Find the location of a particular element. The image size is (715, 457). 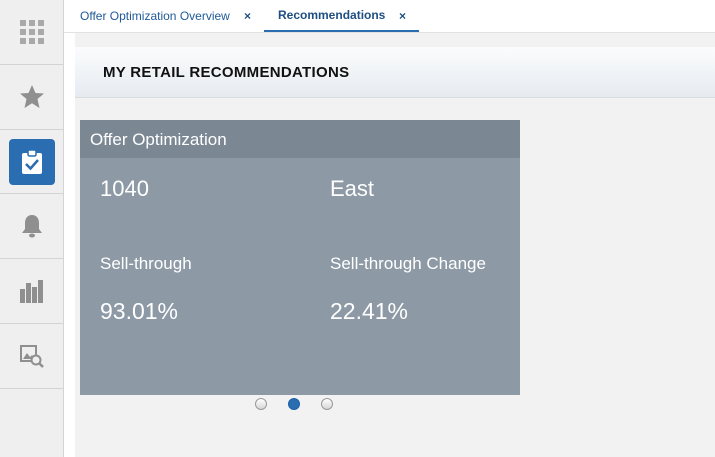

sidebar-item-reports is located at coordinates (31, 291).